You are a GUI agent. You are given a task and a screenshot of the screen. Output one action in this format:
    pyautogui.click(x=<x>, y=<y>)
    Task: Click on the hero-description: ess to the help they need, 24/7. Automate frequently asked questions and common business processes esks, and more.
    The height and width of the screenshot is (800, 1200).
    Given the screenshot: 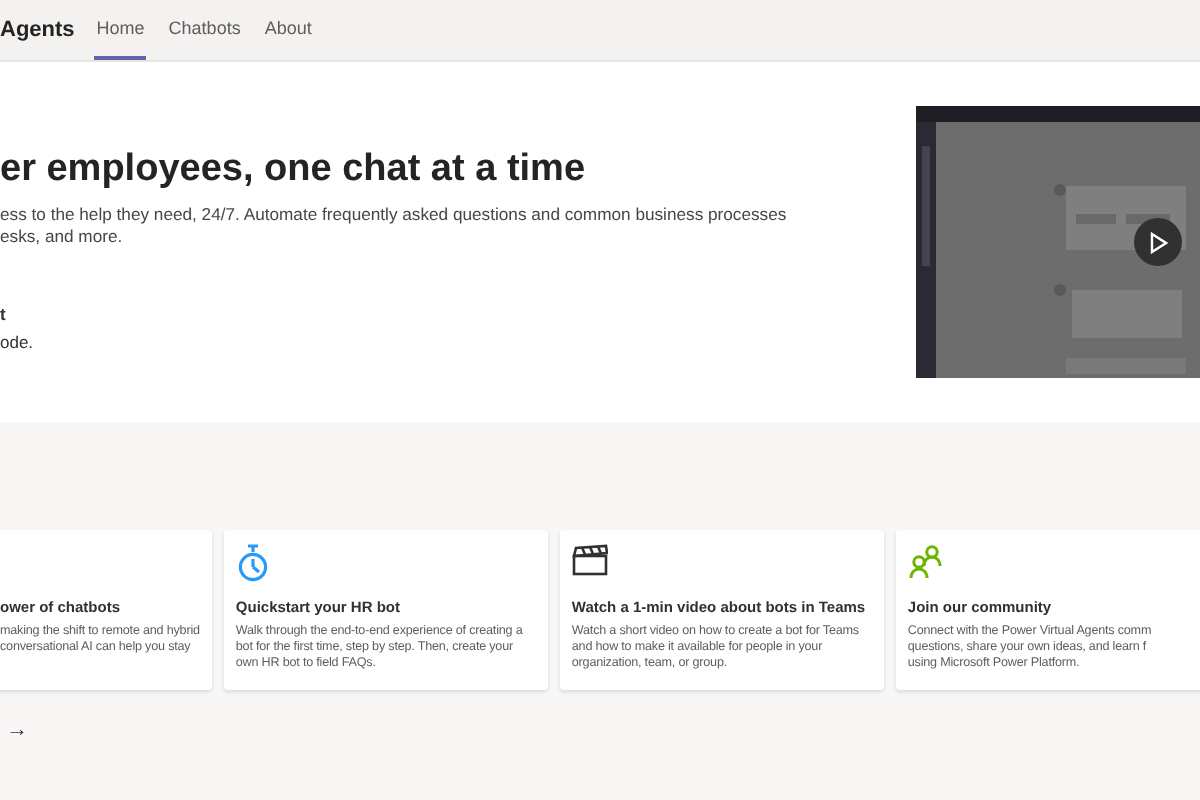 What is the action you would take?
    pyautogui.click(x=393, y=226)
    